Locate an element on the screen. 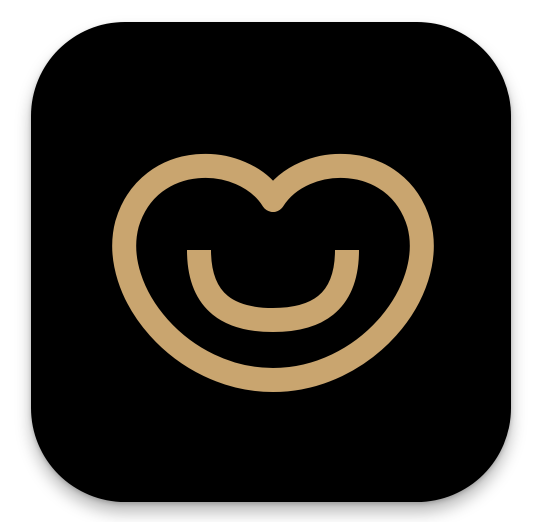  smile-curve is located at coordinates (273, 291).